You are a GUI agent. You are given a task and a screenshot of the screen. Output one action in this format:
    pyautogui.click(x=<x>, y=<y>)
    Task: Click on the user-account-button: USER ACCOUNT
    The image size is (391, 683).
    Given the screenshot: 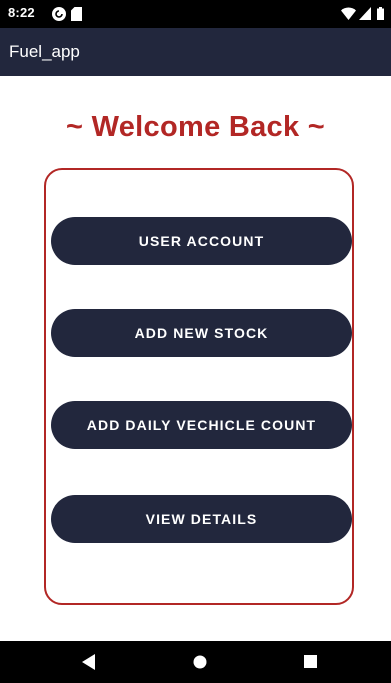 What is the action you would take?
    pyautogui.click(x=201, y=241)
    